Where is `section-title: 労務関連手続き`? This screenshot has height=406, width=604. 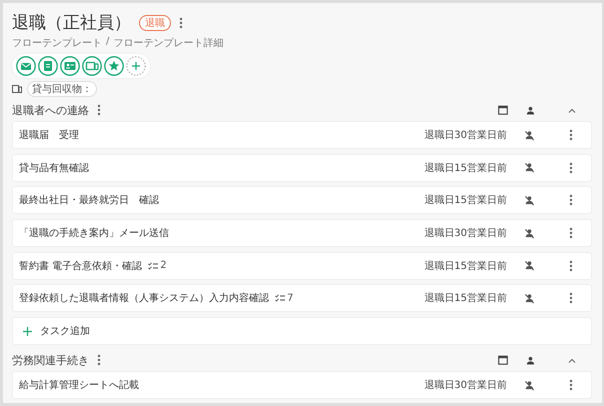 section-title: 労務関連手続き is located at coordinates (50, 360).